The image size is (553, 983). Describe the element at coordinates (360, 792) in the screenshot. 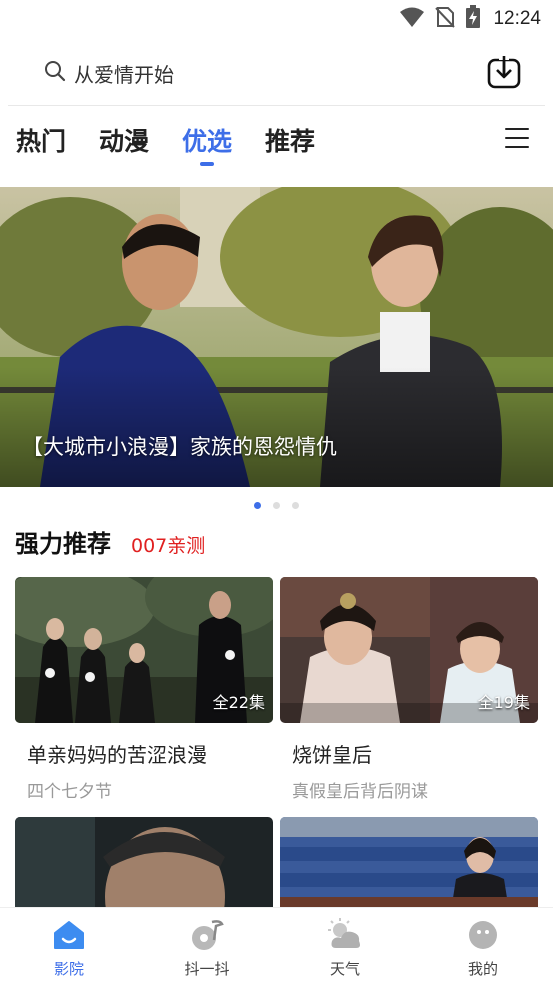

I see `video-subtitle: 真假皇后背后阴谋` at that location.